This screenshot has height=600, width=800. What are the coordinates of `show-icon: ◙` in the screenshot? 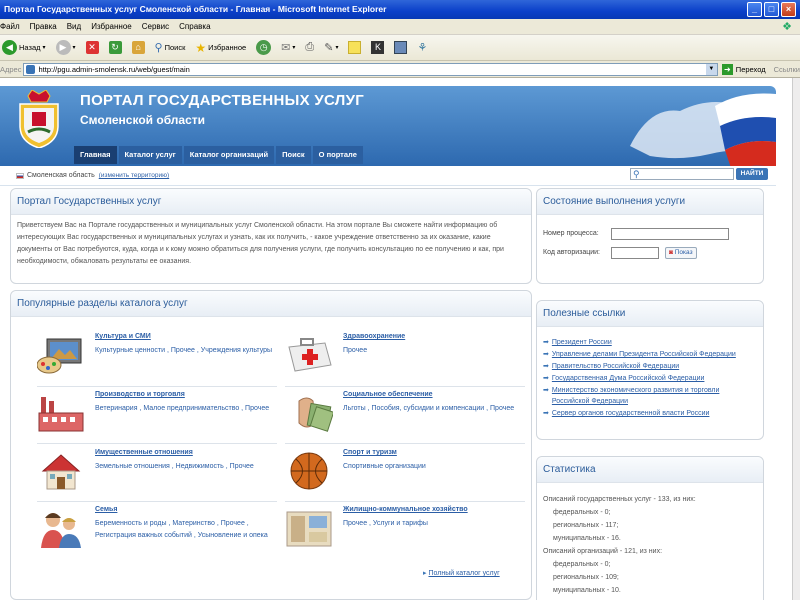 It's located at (671, 252).